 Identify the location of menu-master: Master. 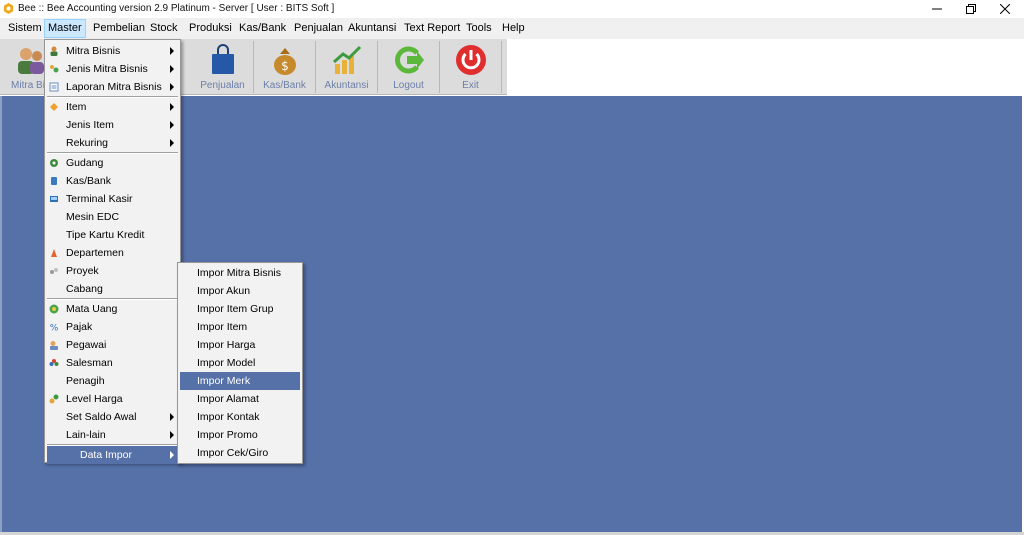
(65, 28).